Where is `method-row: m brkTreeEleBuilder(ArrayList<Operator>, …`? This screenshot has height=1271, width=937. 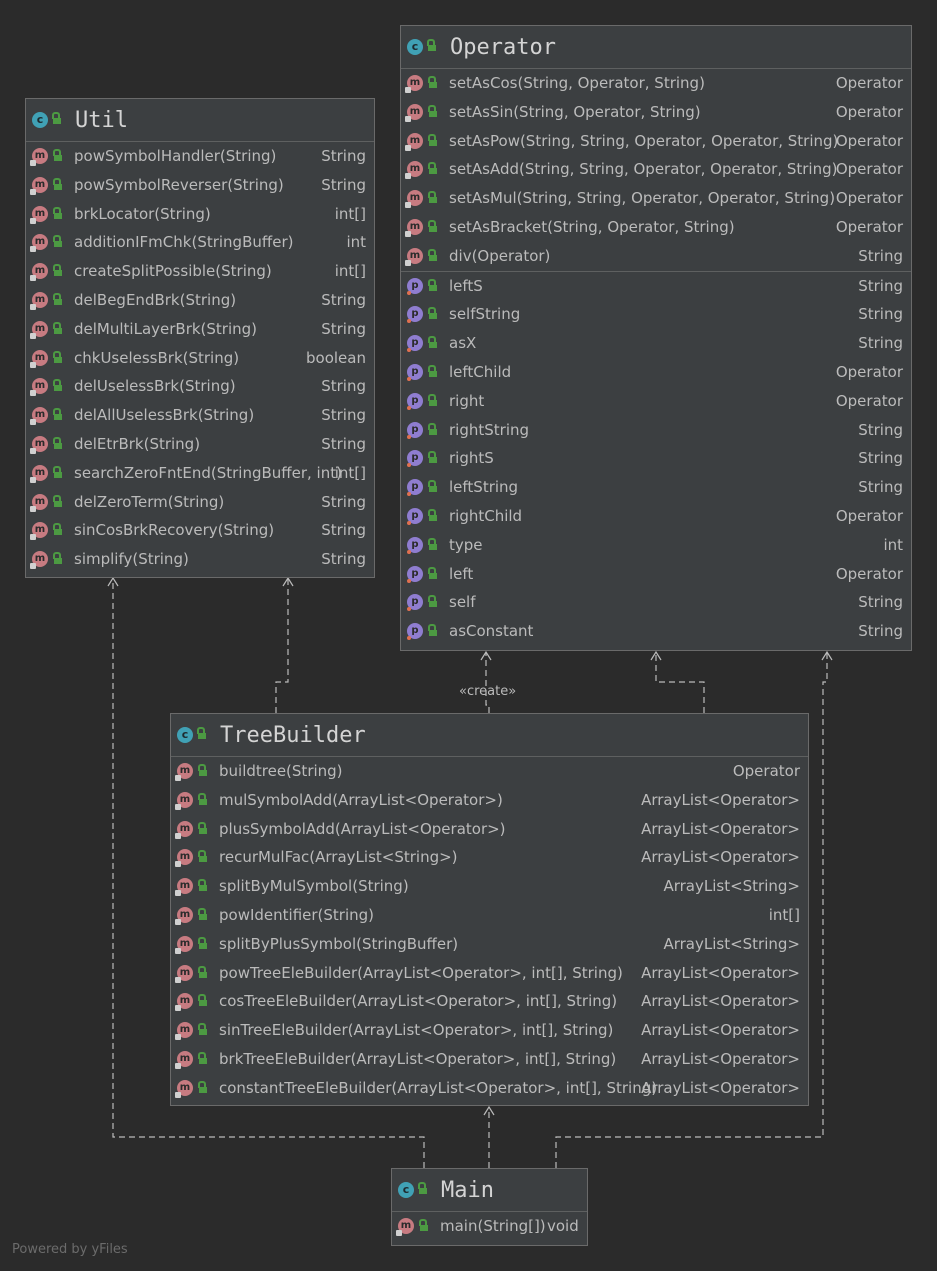
method-row: m brkTreeEleBuilder(ArrayList<Operator>, … is located at coordinates (489, 1059).